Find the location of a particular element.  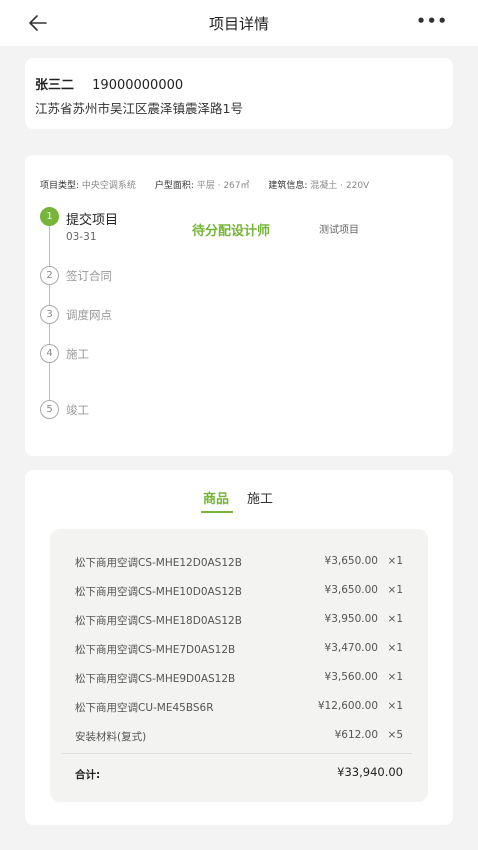

contact-card: 张三二 19000000000 江苏省苏州市吴江区震泽镇震泽路1号 is located at coordinates (239, 93).